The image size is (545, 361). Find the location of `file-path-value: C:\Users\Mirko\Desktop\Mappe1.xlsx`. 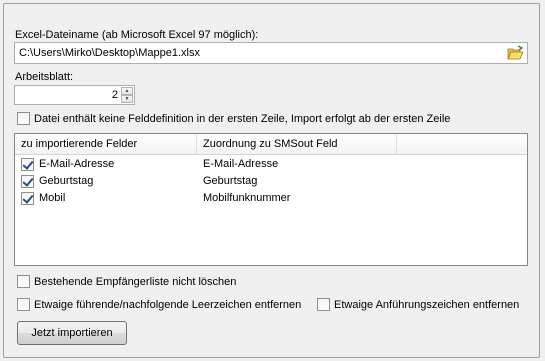

file-path-value: C:\Users\Mirko\Desktop\Mappe1.xlsx is located at coordinates (109, 53).